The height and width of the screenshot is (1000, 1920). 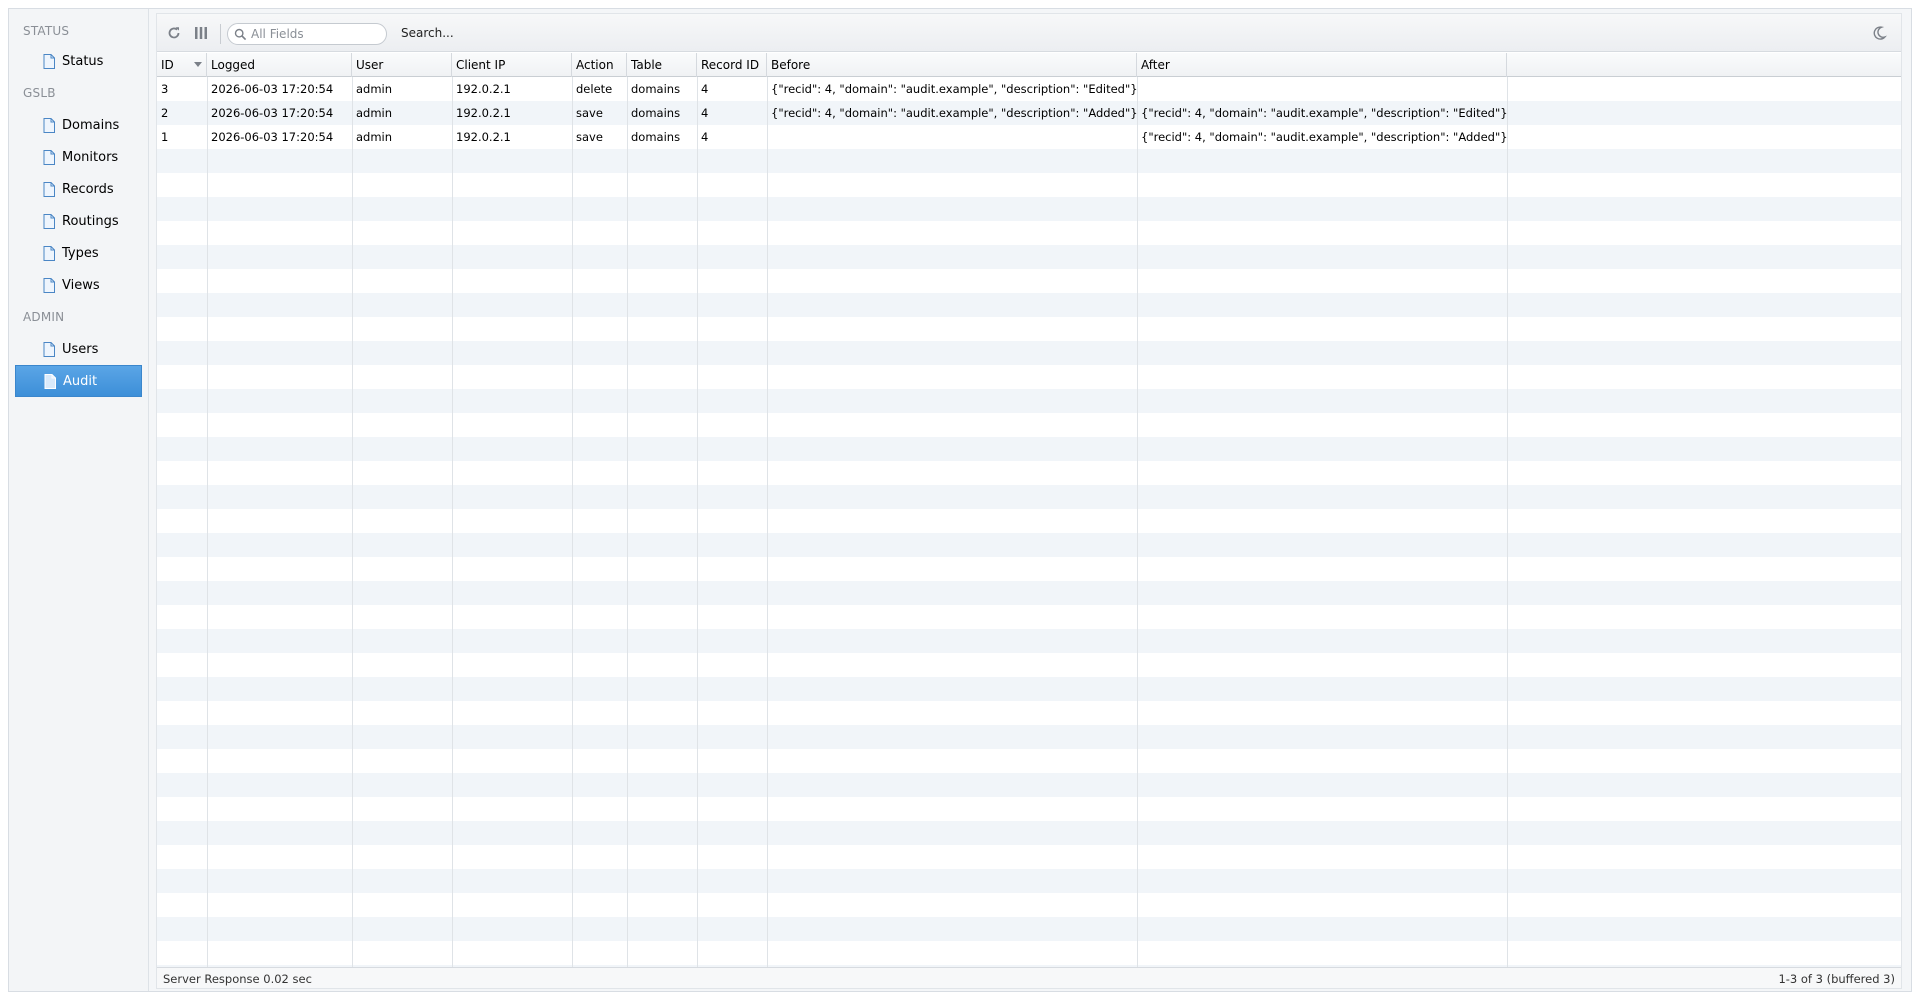 I want to click on sidebar-item-label: Types, so click(x=80, y=253).